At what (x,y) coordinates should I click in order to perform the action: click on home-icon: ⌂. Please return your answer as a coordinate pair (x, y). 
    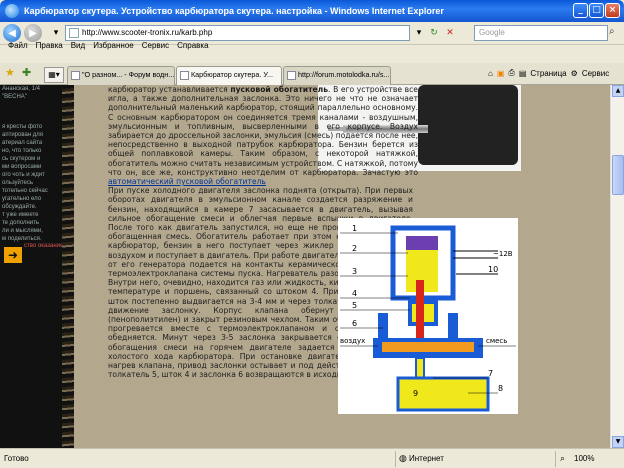
    Looking at the image, I should click on (490, 73).